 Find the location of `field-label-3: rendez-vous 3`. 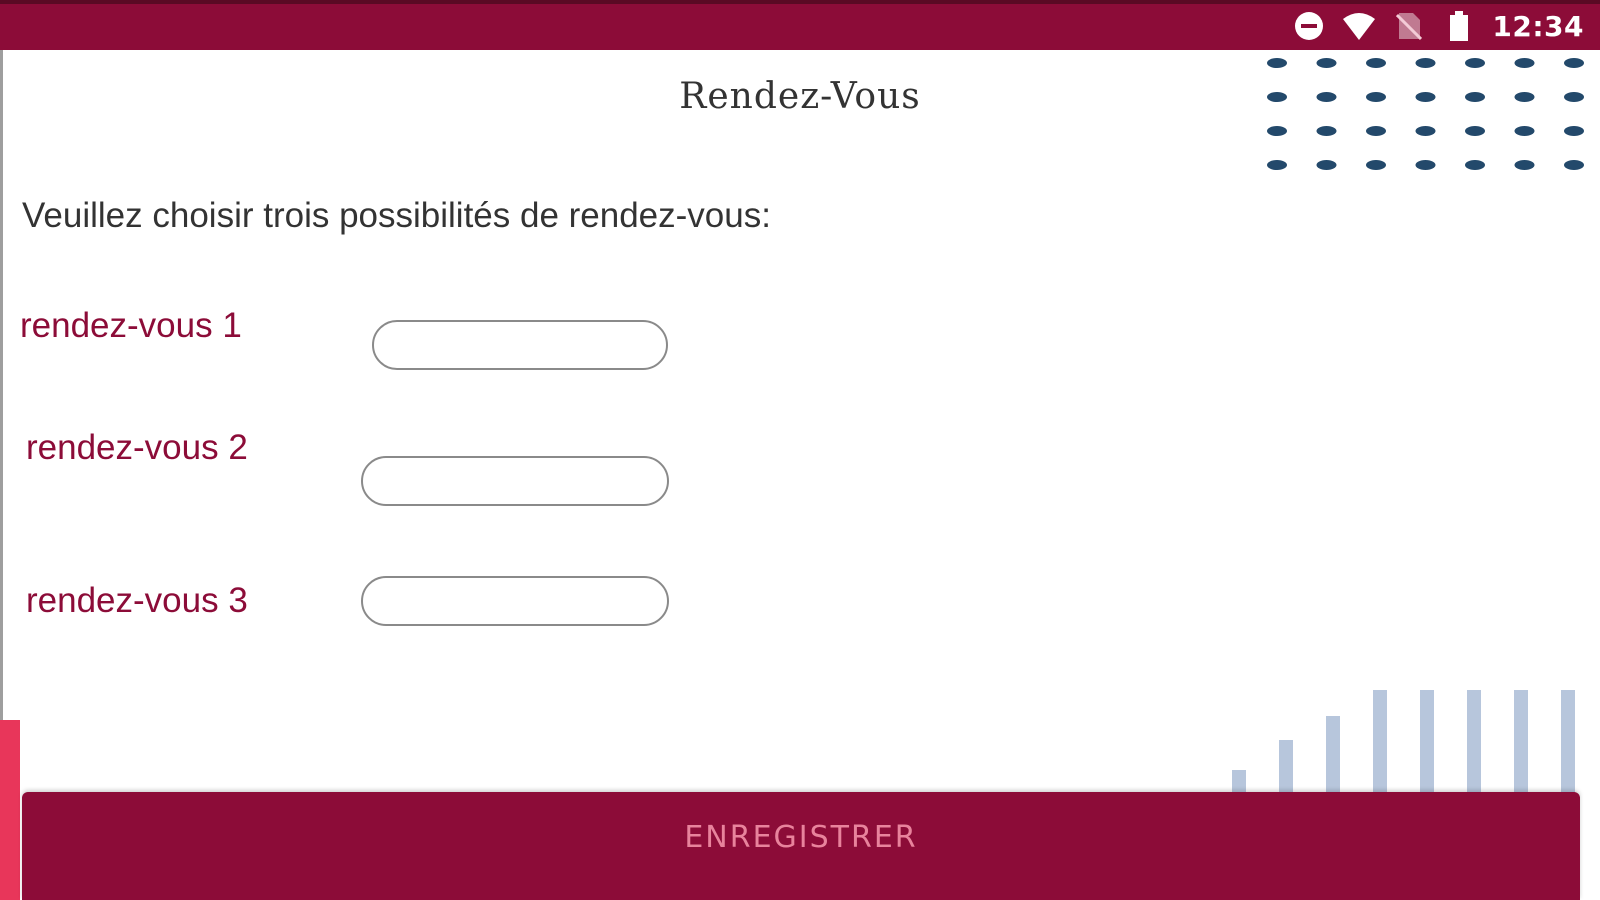

field-label-3: rendez-vous 3 is located at coordinates (137, 600).